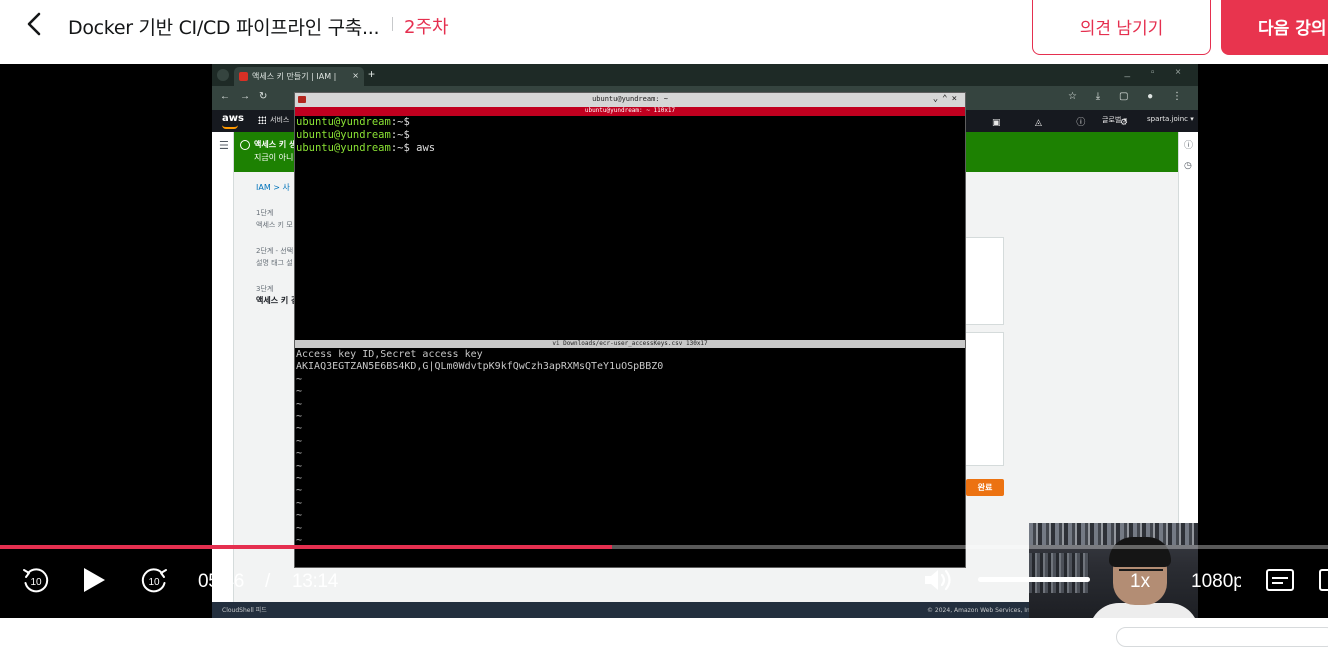  I want to click on volume-slider, so click(1034, 579).